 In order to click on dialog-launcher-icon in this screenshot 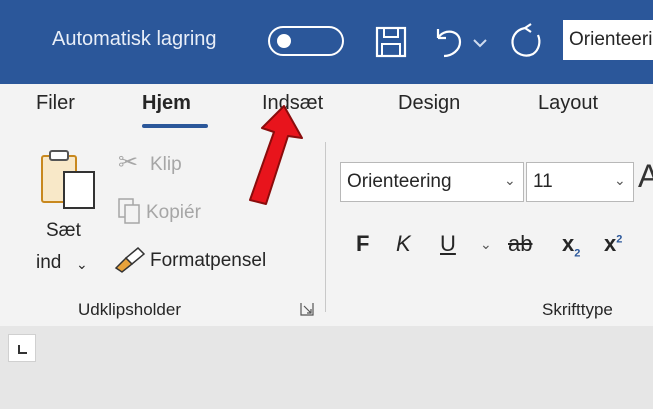, I will do `click(307, 309)`.